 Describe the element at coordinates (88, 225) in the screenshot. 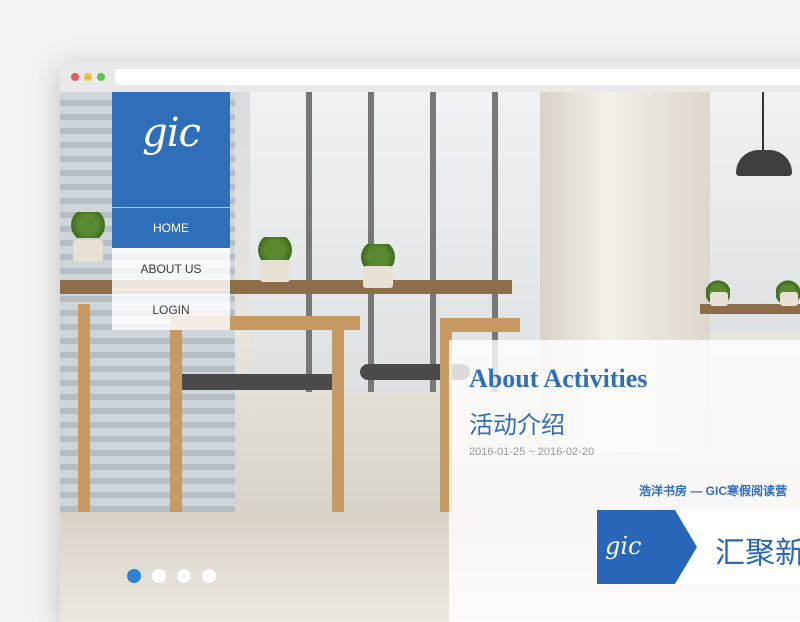

I see `plant-leaves` at that location.